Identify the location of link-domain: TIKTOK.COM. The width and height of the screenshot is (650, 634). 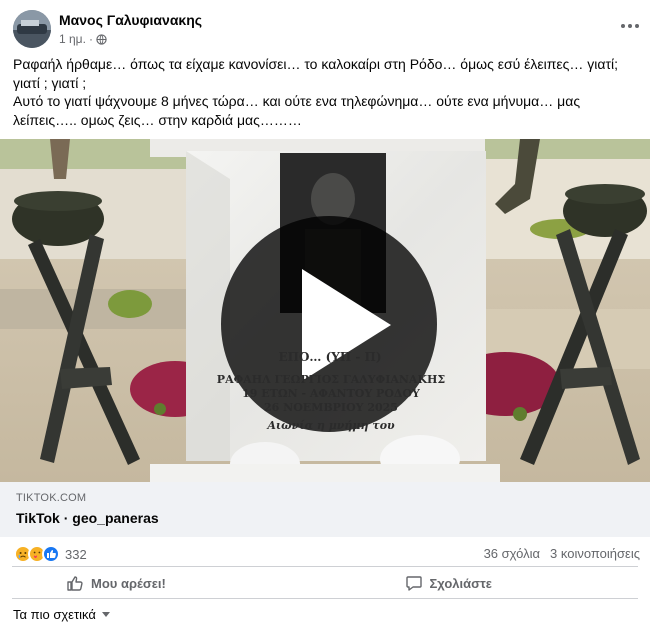
(51, 498).